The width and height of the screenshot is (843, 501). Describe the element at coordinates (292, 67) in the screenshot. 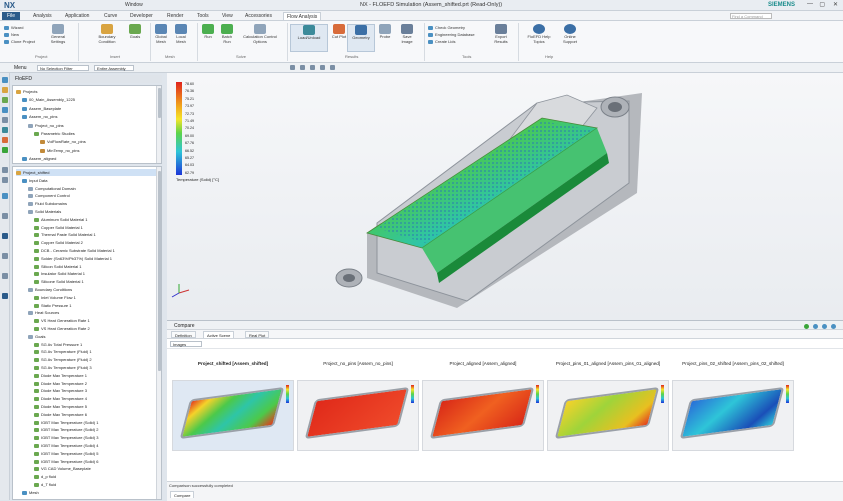

I see `snap-icon` at that location.